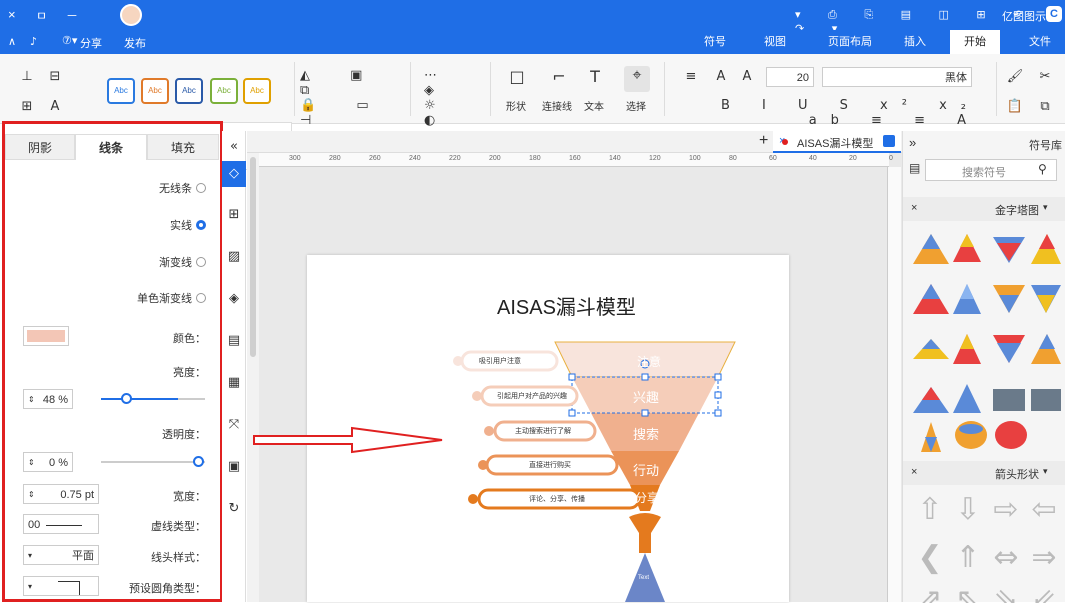  What do you see at coordinates (1040, 42) in the screenshot?
I see `tab-file: 文件` at bounding box center [1040, 42].